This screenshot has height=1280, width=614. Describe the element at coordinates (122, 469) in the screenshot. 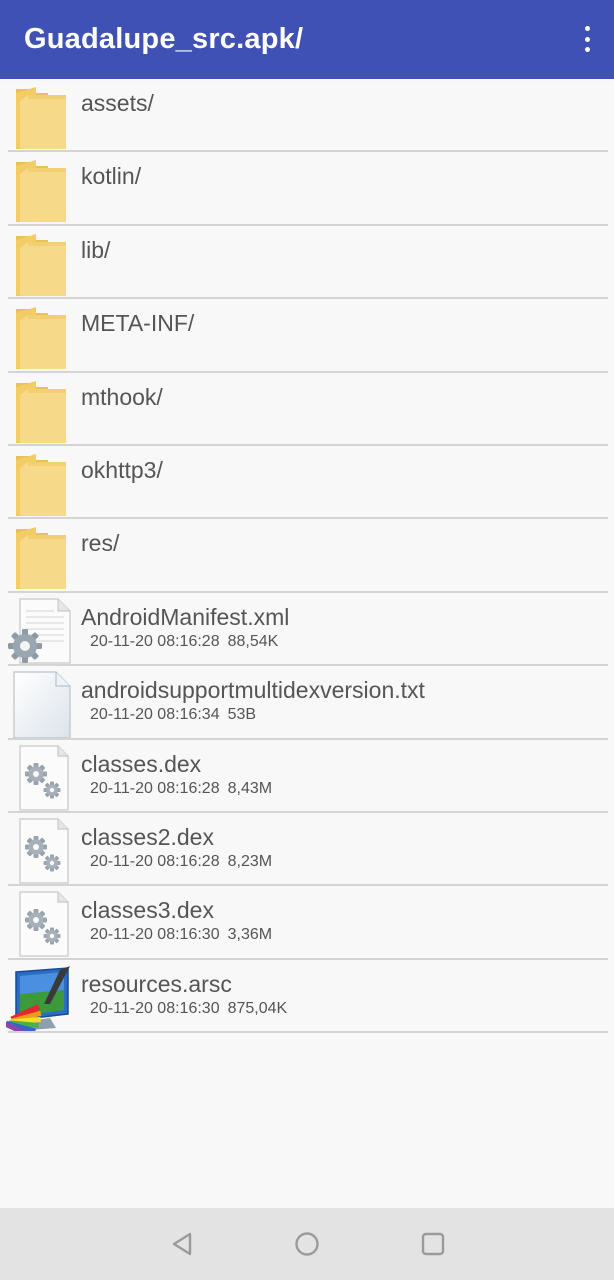

I see `file-name: okhttp3/` at that location.